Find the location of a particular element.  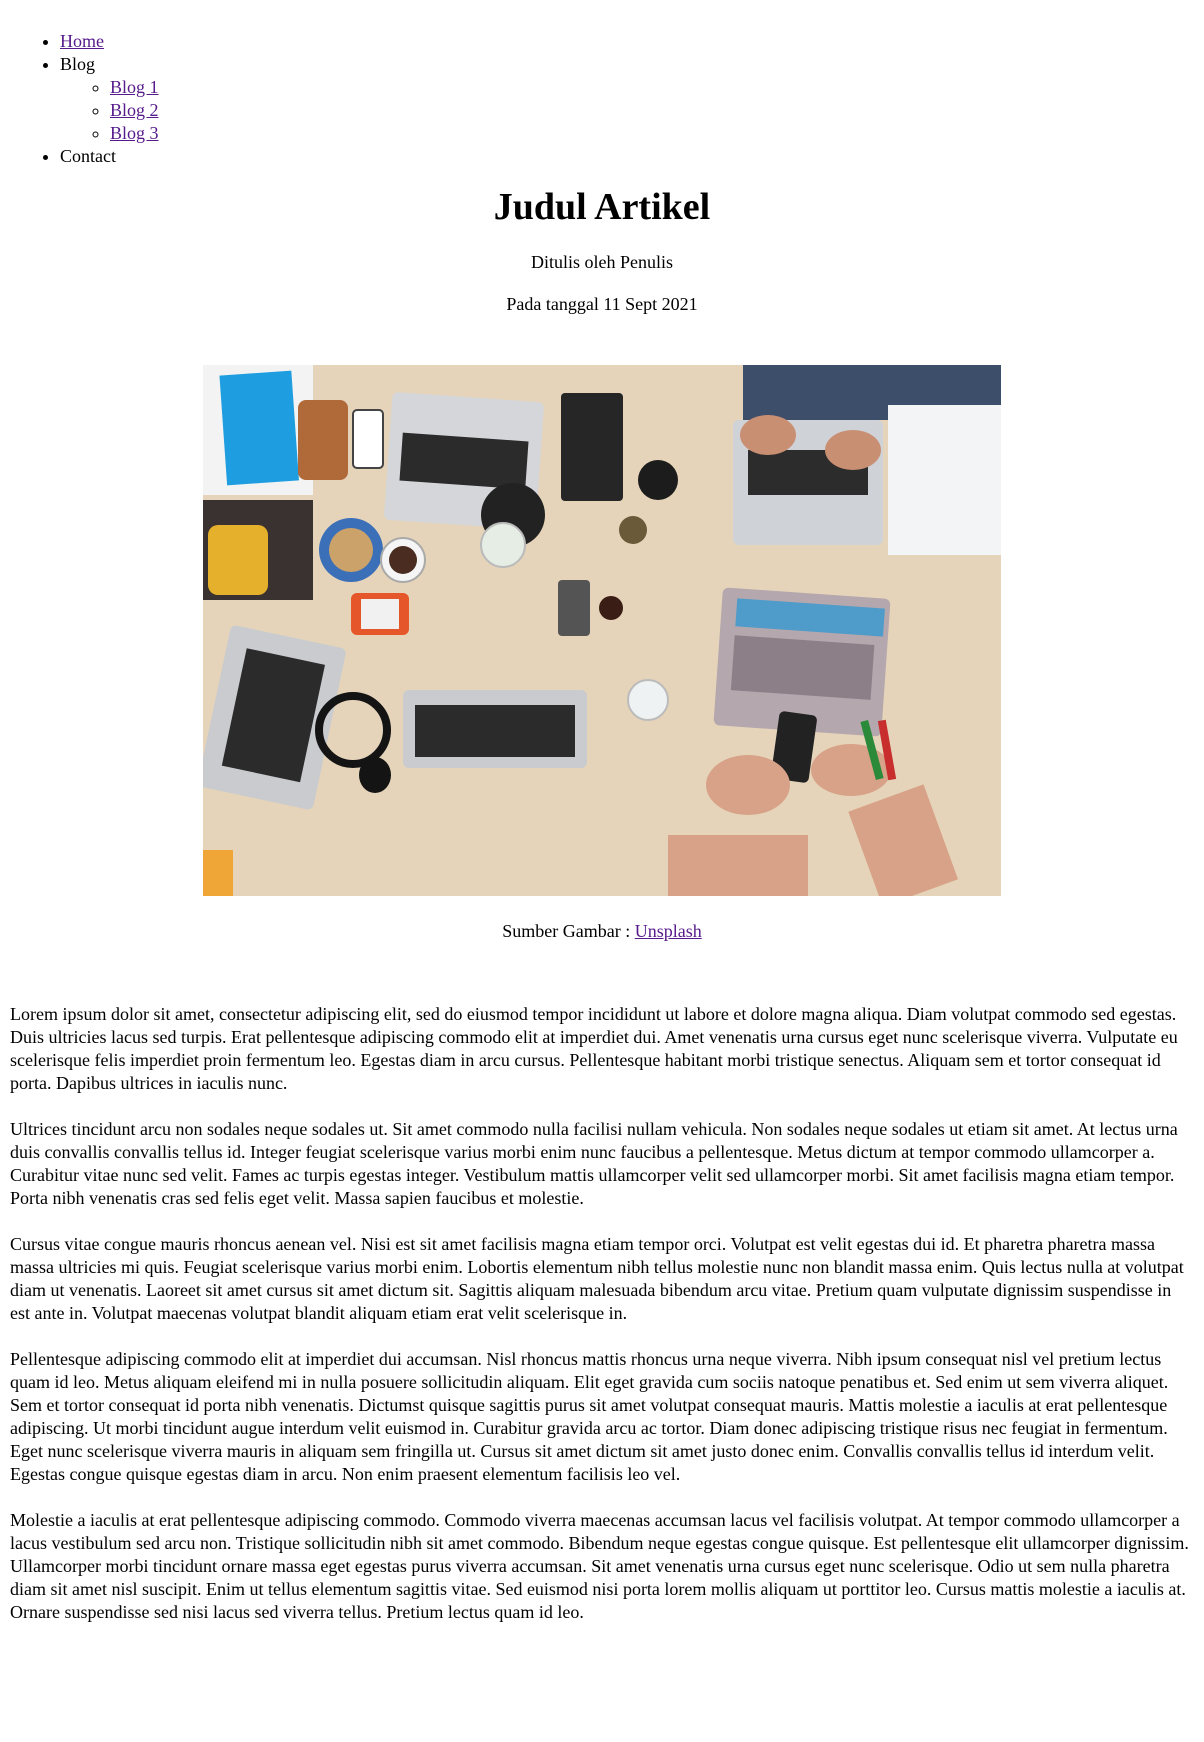

image-caption-label: Sumber Gambar : is located at coordinates (568, 931).